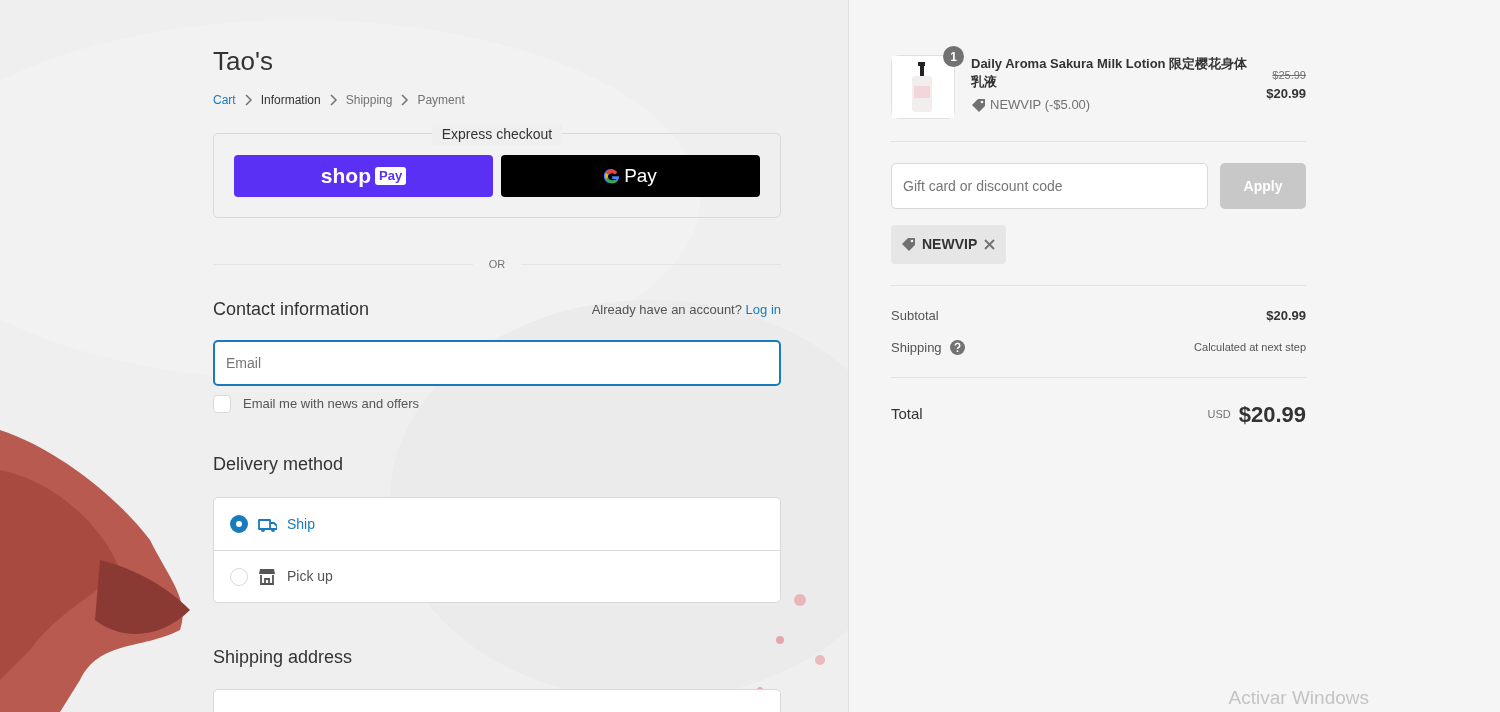 This screenshot has width=1500, height=712. Describe the element at coordinates (310, 577) in the screenshot. I see `option-label: Pick up` at that location.